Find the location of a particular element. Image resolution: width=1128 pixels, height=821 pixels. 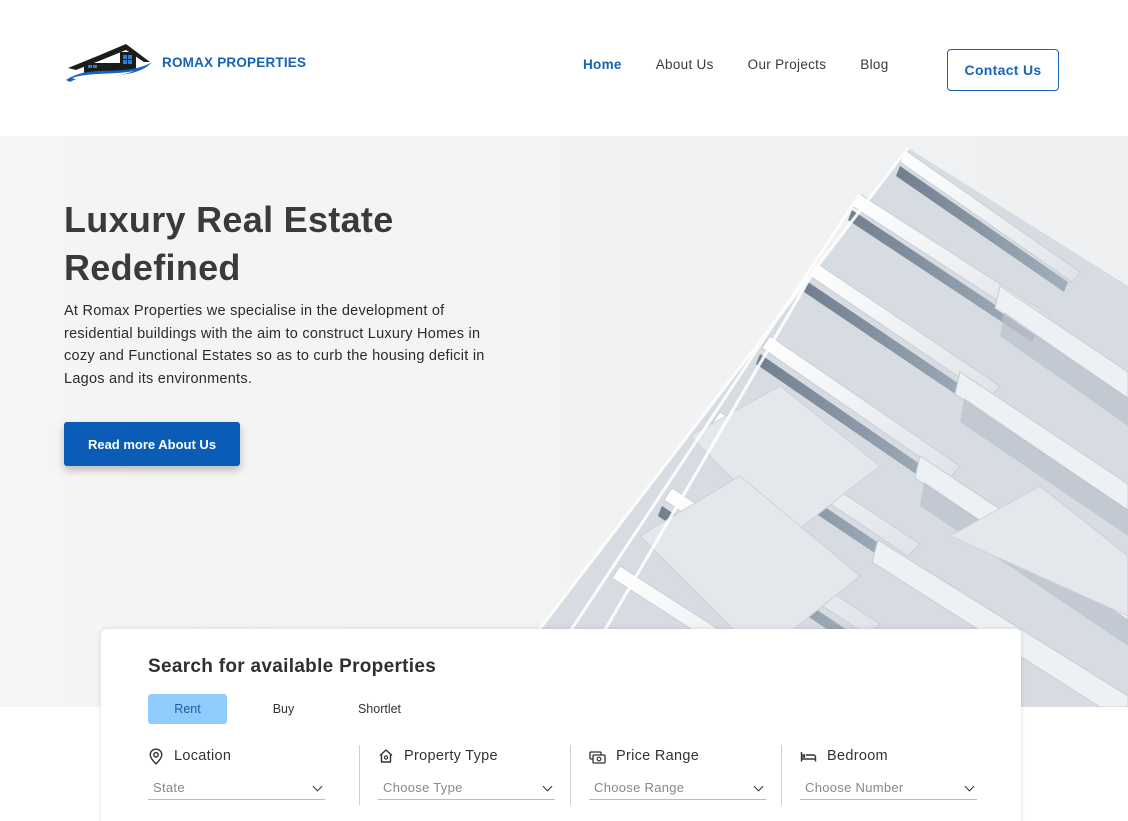

read-more-about-us-button: Read more About Us is located at coordinates (152, 444).